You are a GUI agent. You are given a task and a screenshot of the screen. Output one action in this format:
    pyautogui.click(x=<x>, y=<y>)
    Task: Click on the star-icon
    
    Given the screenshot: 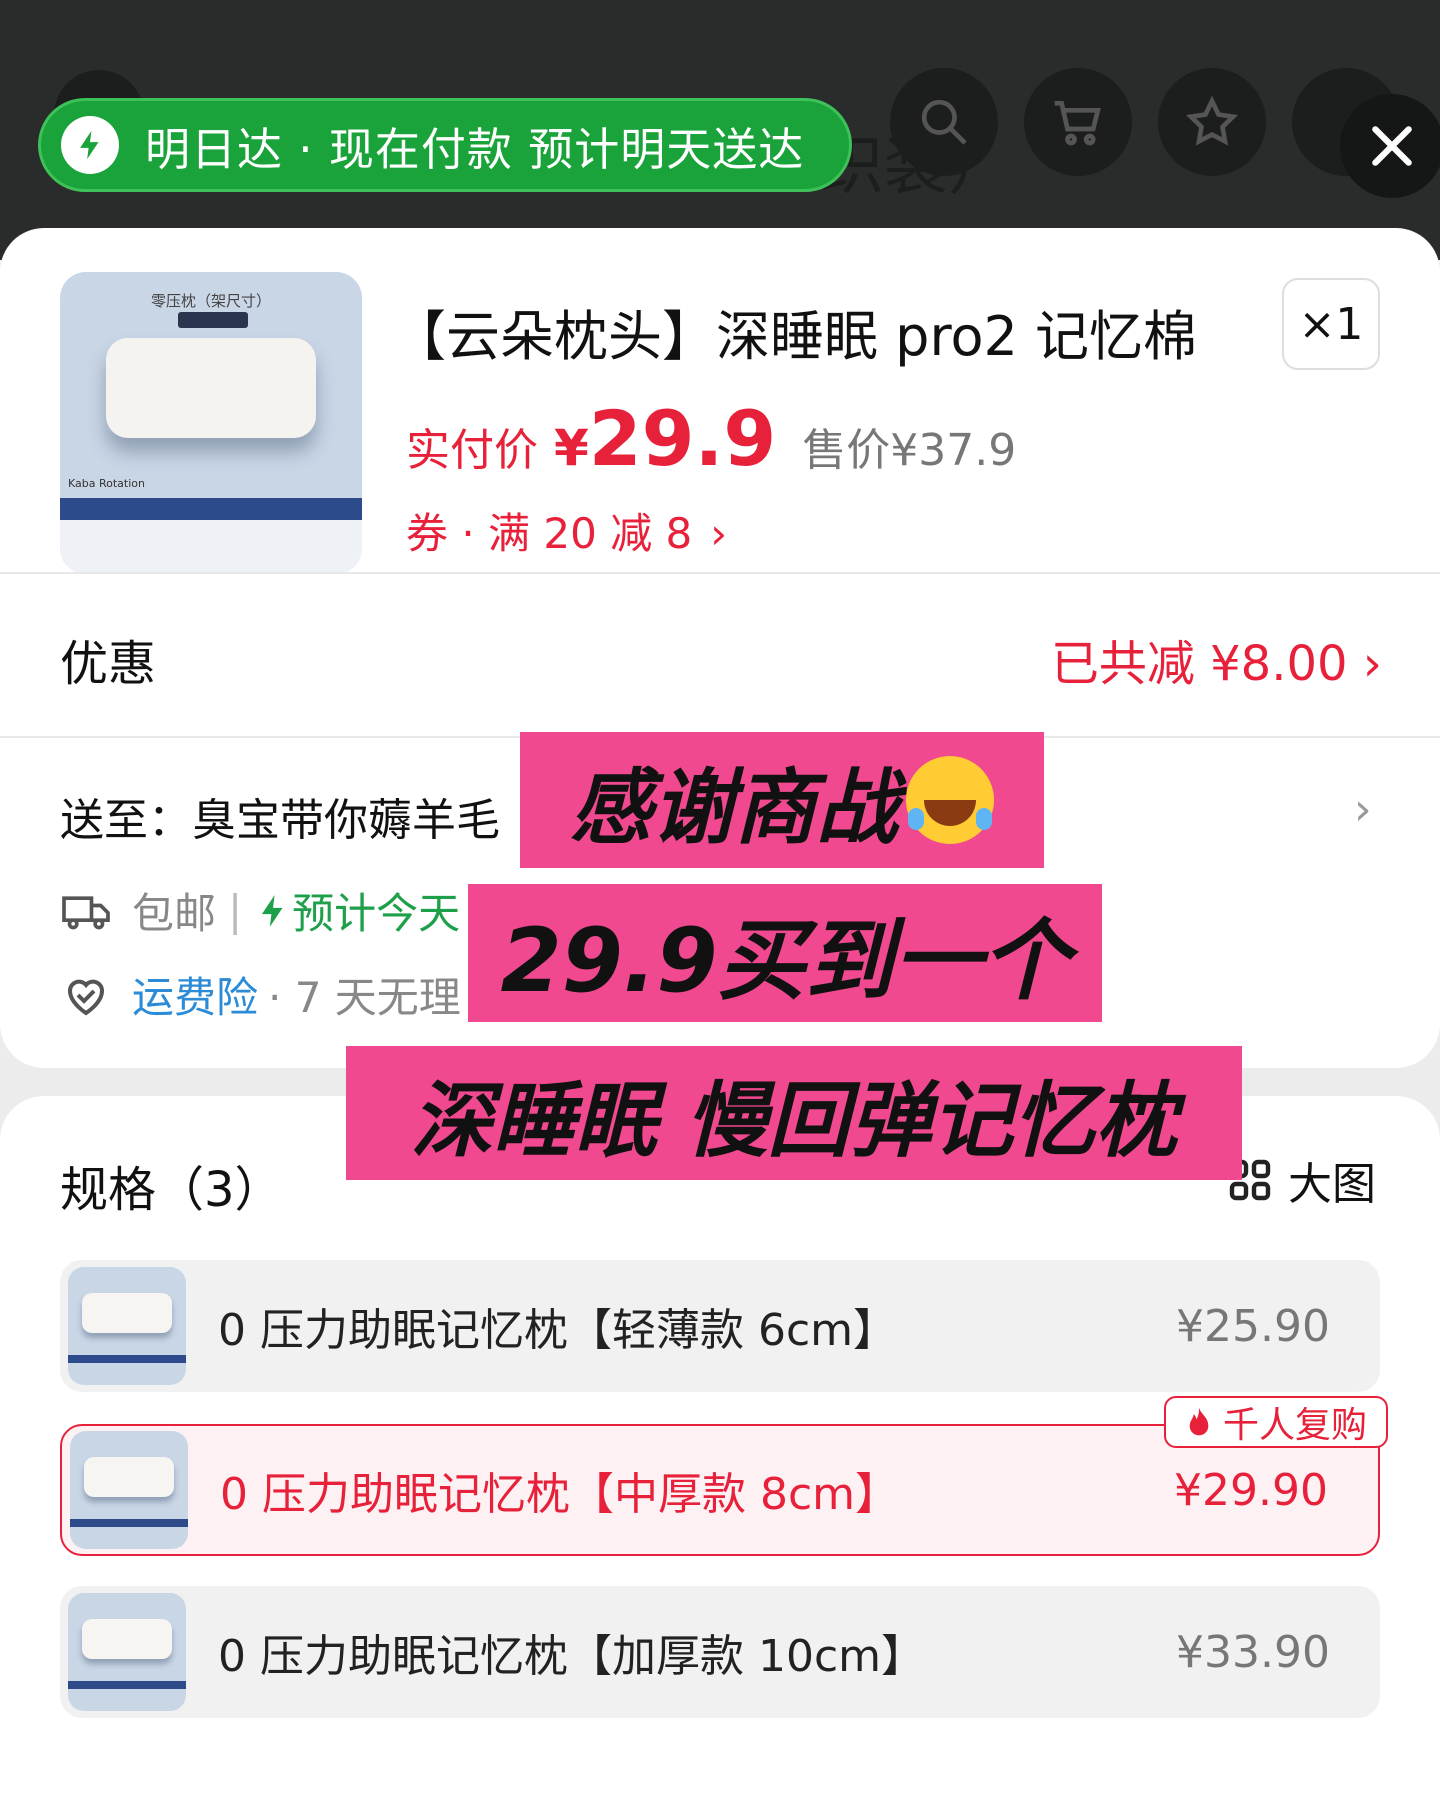 What is the action you would take?
    pyautogui.click(x=1212, y=120)
    